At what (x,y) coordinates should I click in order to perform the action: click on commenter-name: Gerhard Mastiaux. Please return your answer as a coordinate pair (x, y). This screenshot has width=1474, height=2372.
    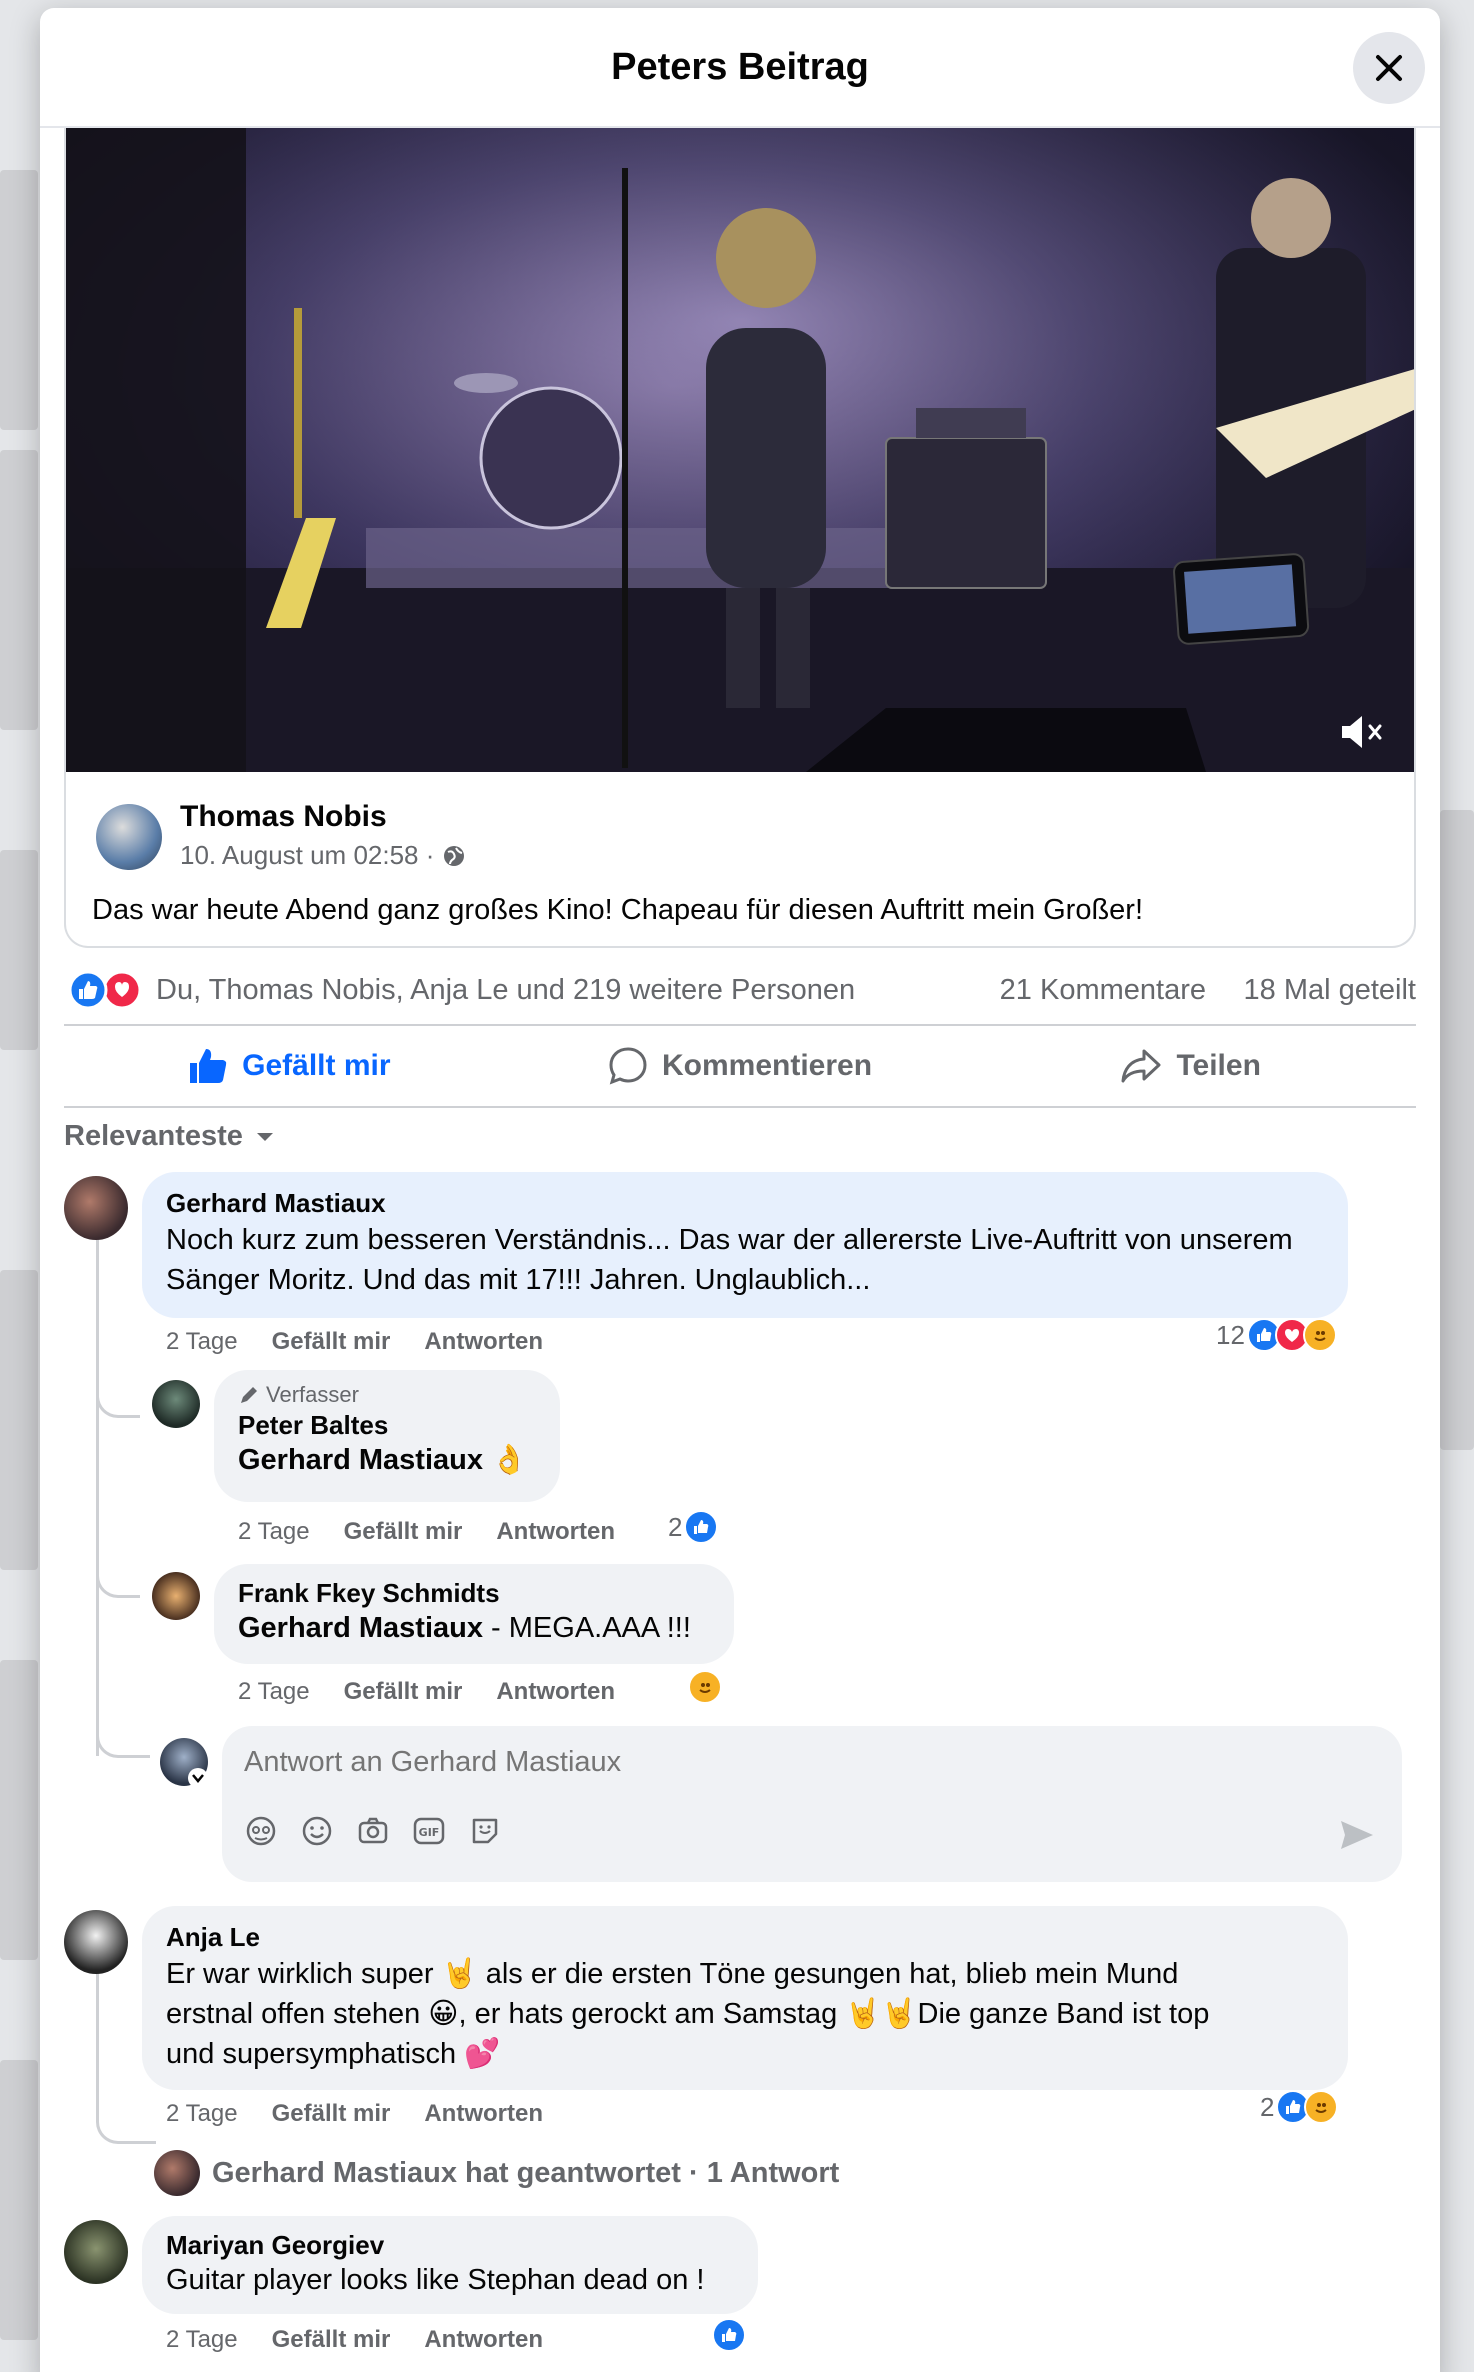
    Looking at the image, I should click on (745, 1203).